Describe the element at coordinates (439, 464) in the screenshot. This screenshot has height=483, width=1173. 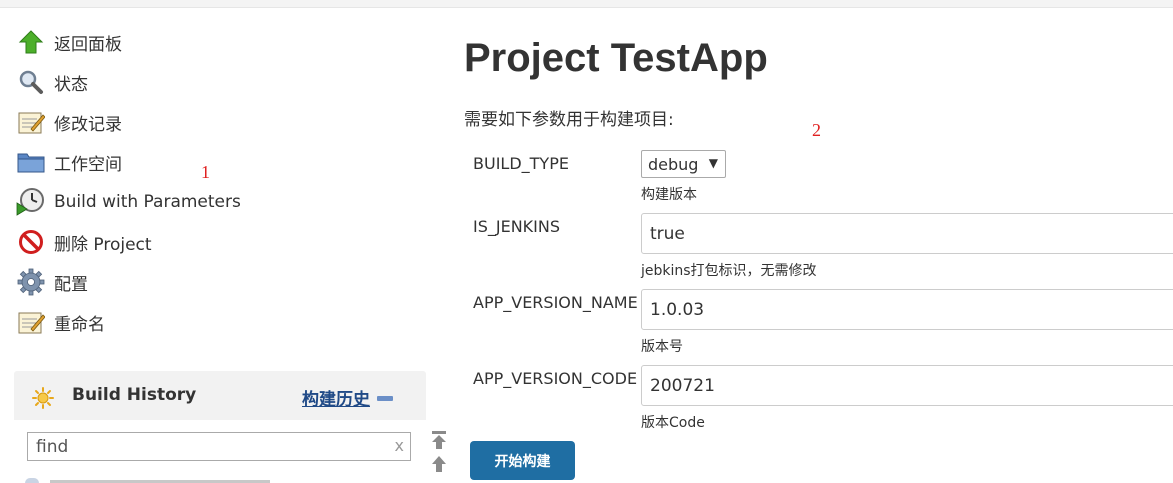
I see `scroll-up-icon` at that location.